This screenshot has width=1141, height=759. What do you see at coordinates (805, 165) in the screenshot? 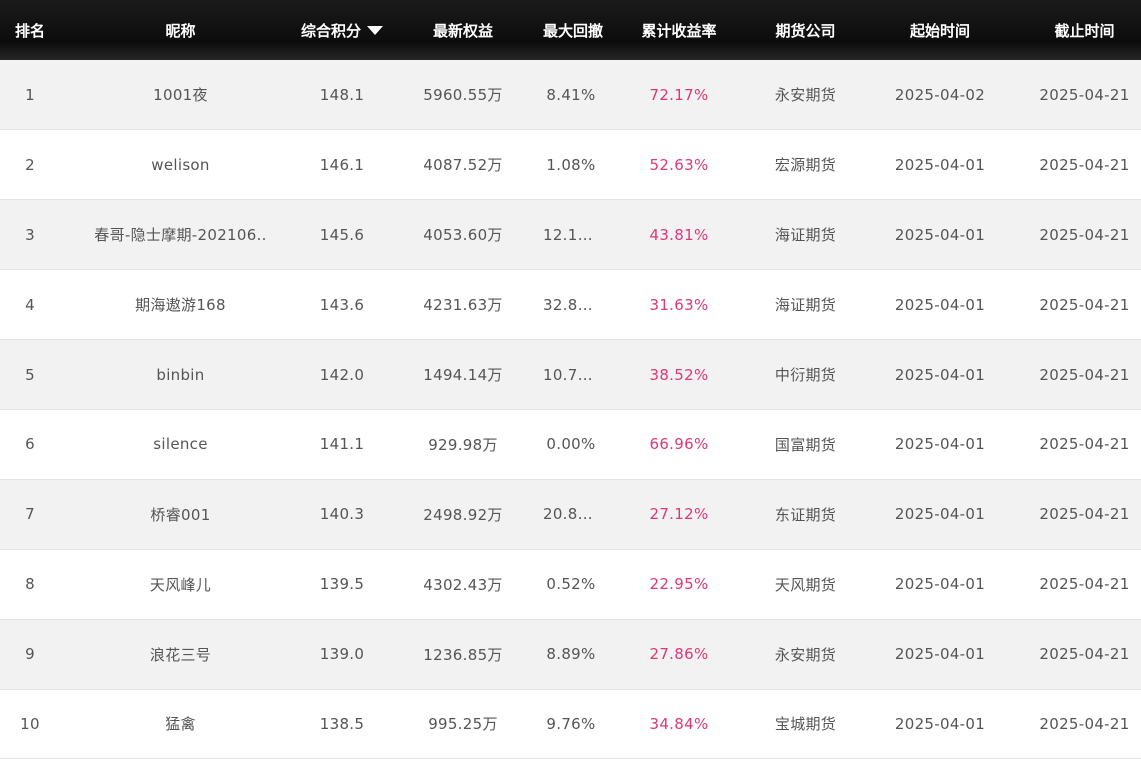
I see `cell-company: 宏源期货` at bounding box center [805, 165].